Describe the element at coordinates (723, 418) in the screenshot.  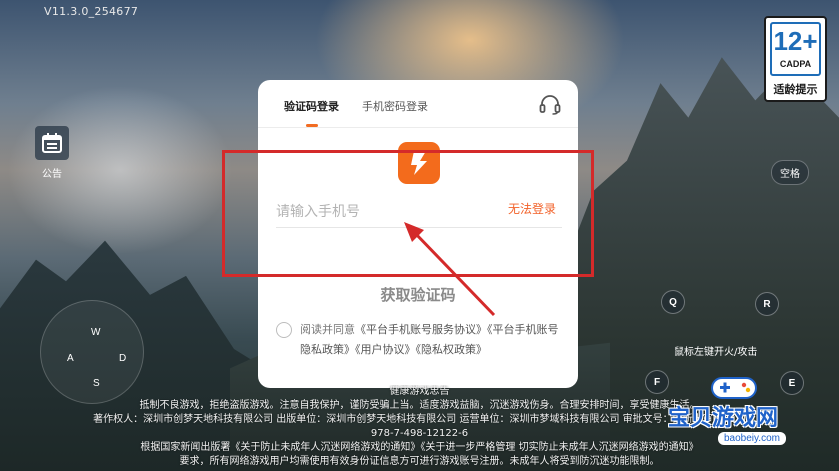
I see `watermark-text: 宝贝游戏网` at that location.